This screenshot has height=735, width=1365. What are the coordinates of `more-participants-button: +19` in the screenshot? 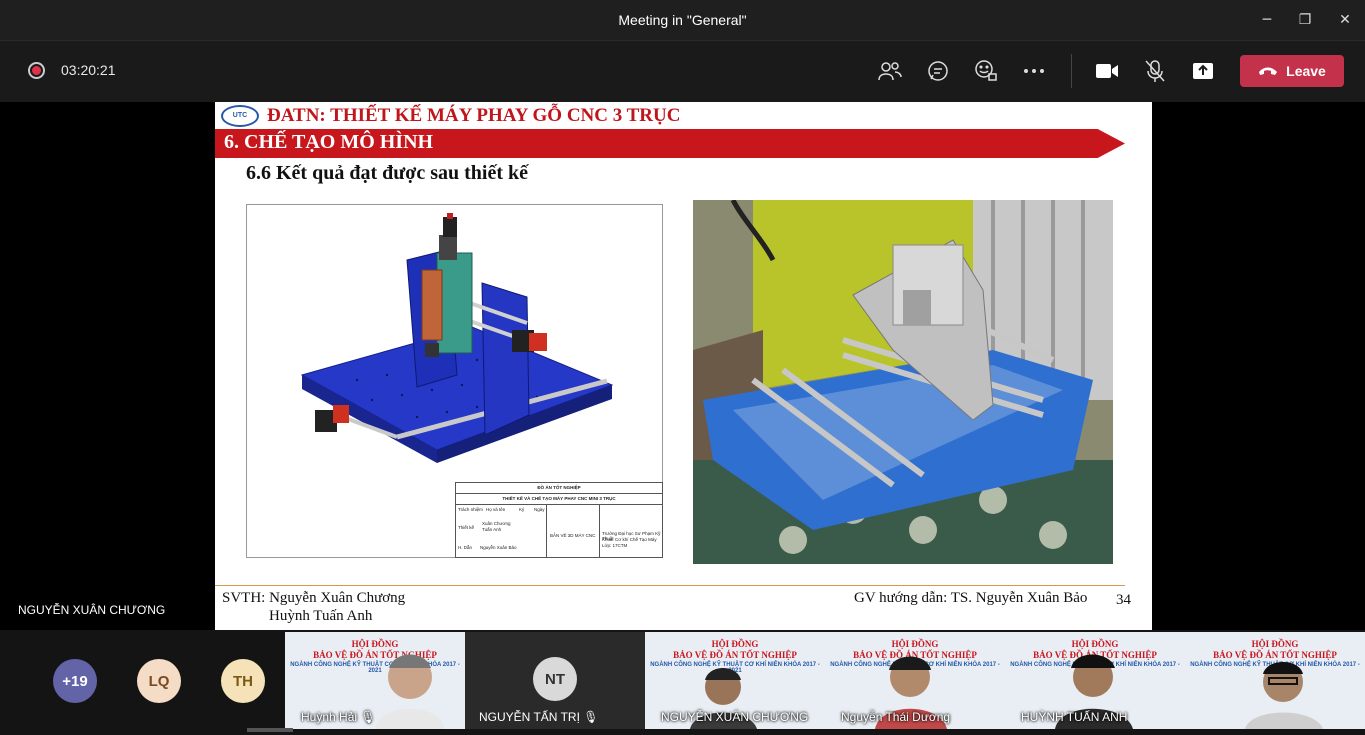 It's located at (75, 681).